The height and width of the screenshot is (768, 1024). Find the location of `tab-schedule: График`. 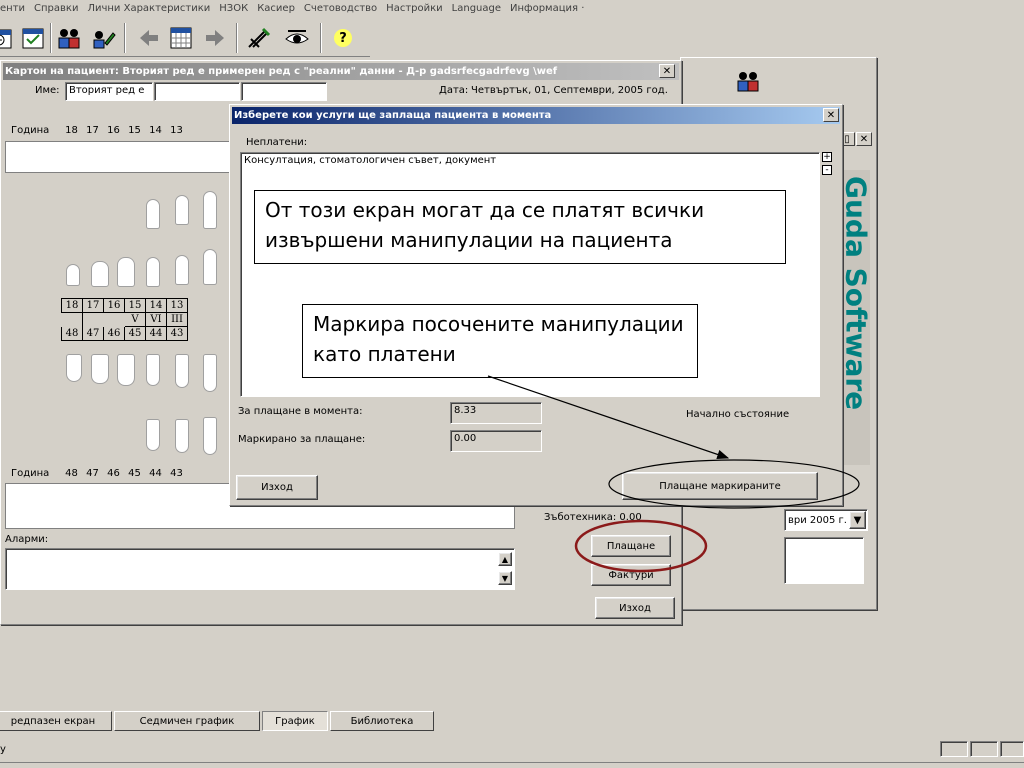

tab-schedule: График is located at coordinates (295, 721).